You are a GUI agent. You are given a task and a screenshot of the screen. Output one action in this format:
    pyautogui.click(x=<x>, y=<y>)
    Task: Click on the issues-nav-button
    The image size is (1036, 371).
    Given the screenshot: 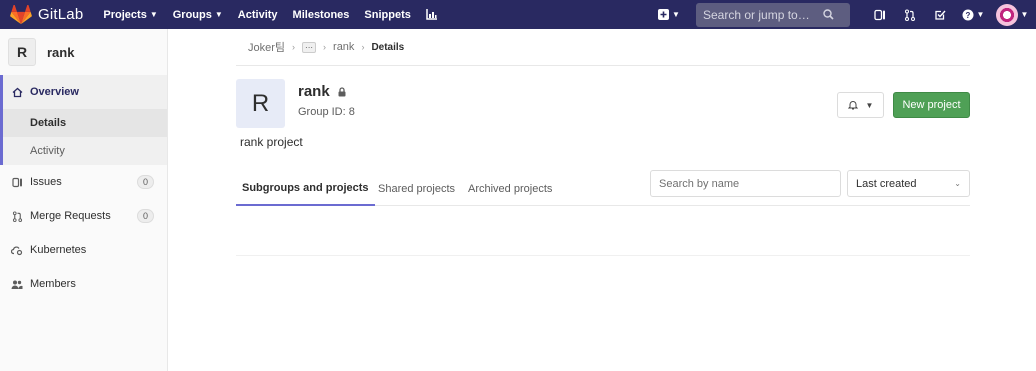 What is the action you would take?
    pyautogui.click(x=880, y=15)
    